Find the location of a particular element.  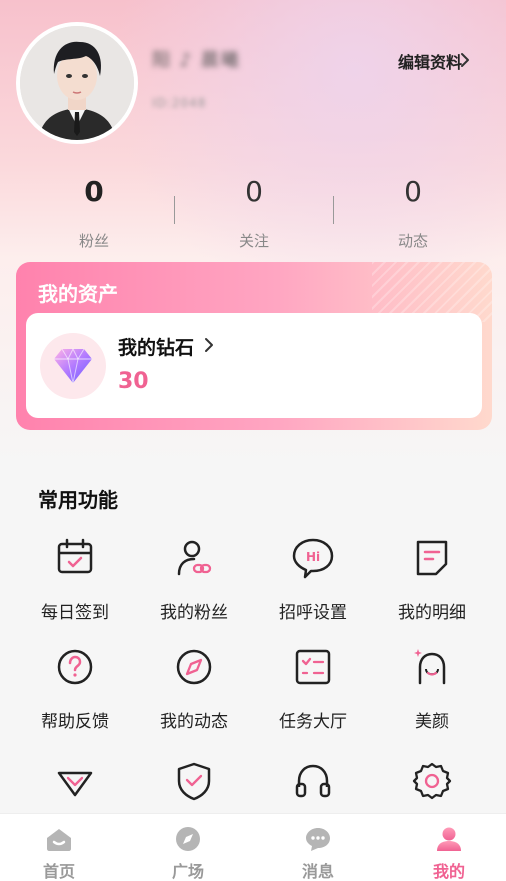

func-help-feedback: 帮助反馈 is located at coordinates (75, 688).